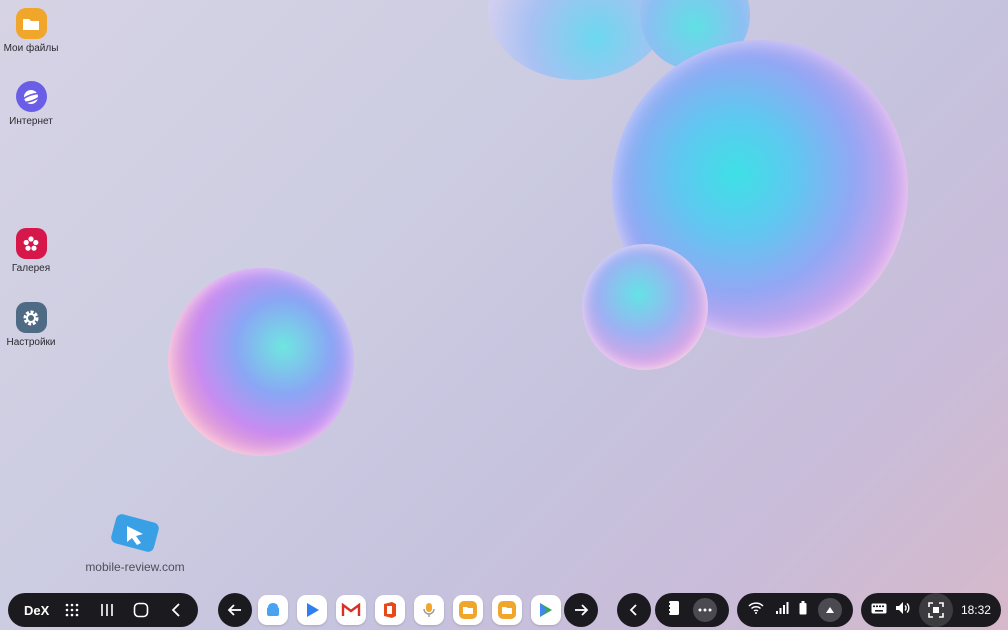 This screenshot has height=630, width=1008. I want to click on watermark: mobile-review.com, so click(135, 544).